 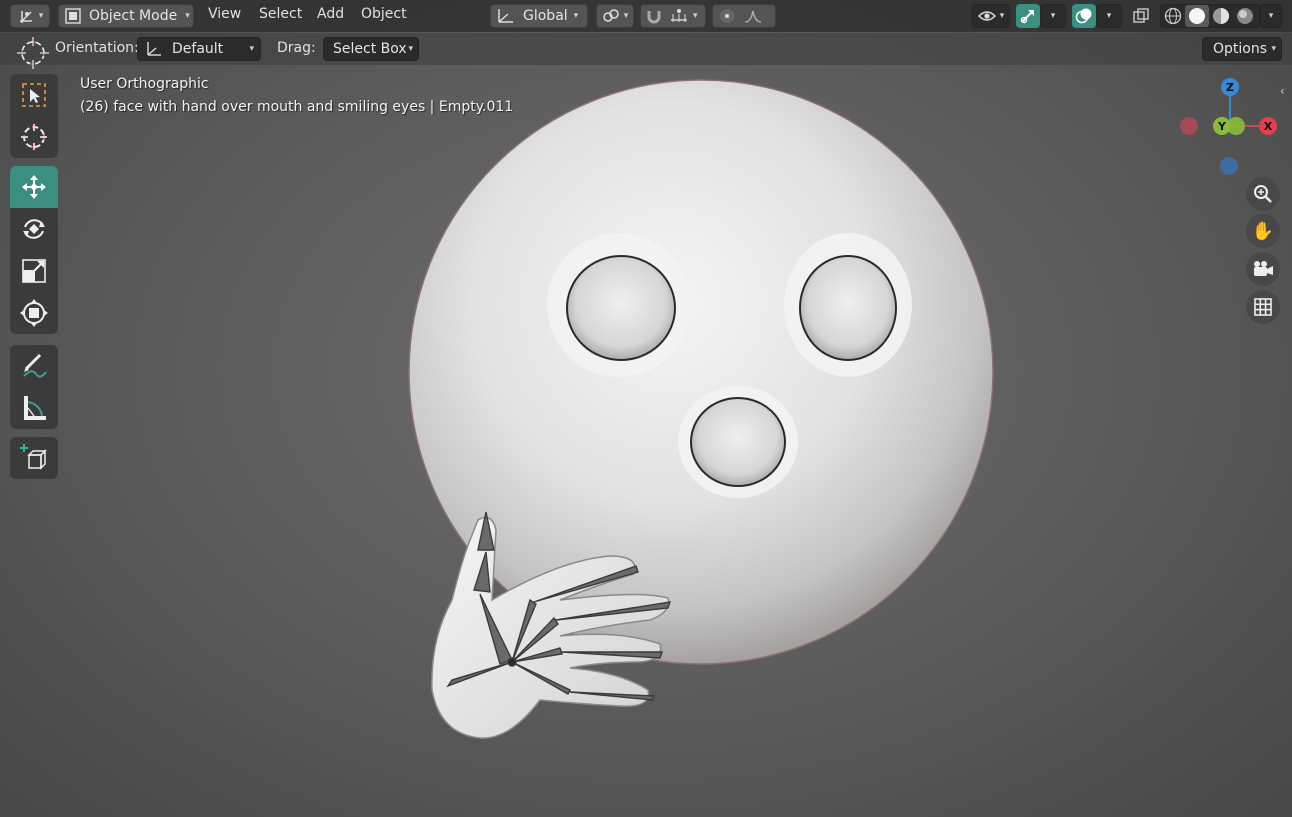 I want to click on navigation-gizmo: Z X Y, so click(x=1231, y=126).